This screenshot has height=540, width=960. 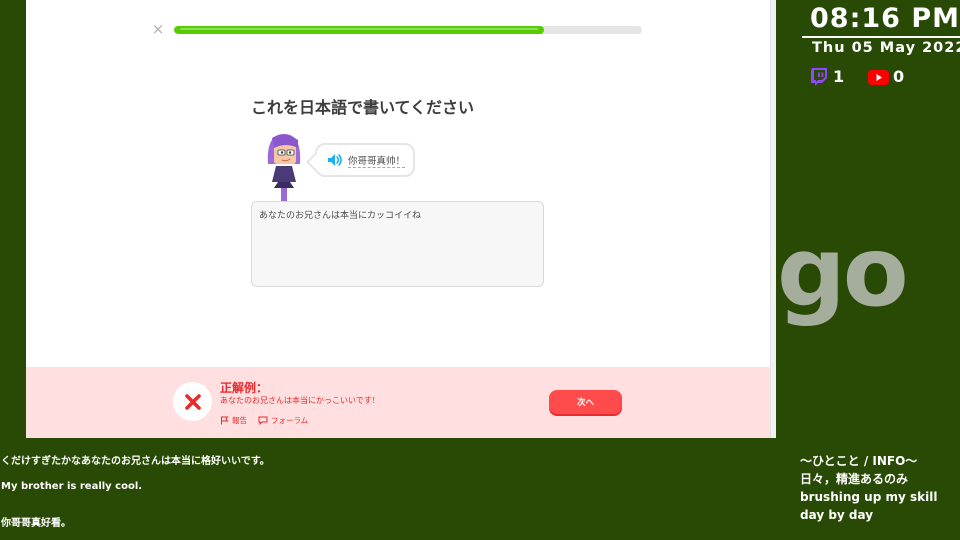 I want to click on flag-icon, so click(x=225, y=420).